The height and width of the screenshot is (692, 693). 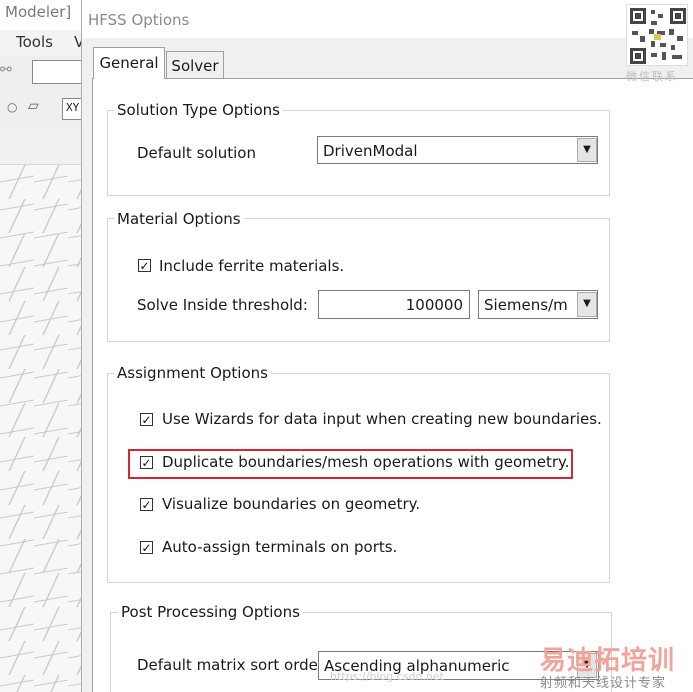 What do you see at coordinates (198, 110) in the screenshot?
I see `solution-type-legend: Solution Type Options` at bounding box center [198, 110].